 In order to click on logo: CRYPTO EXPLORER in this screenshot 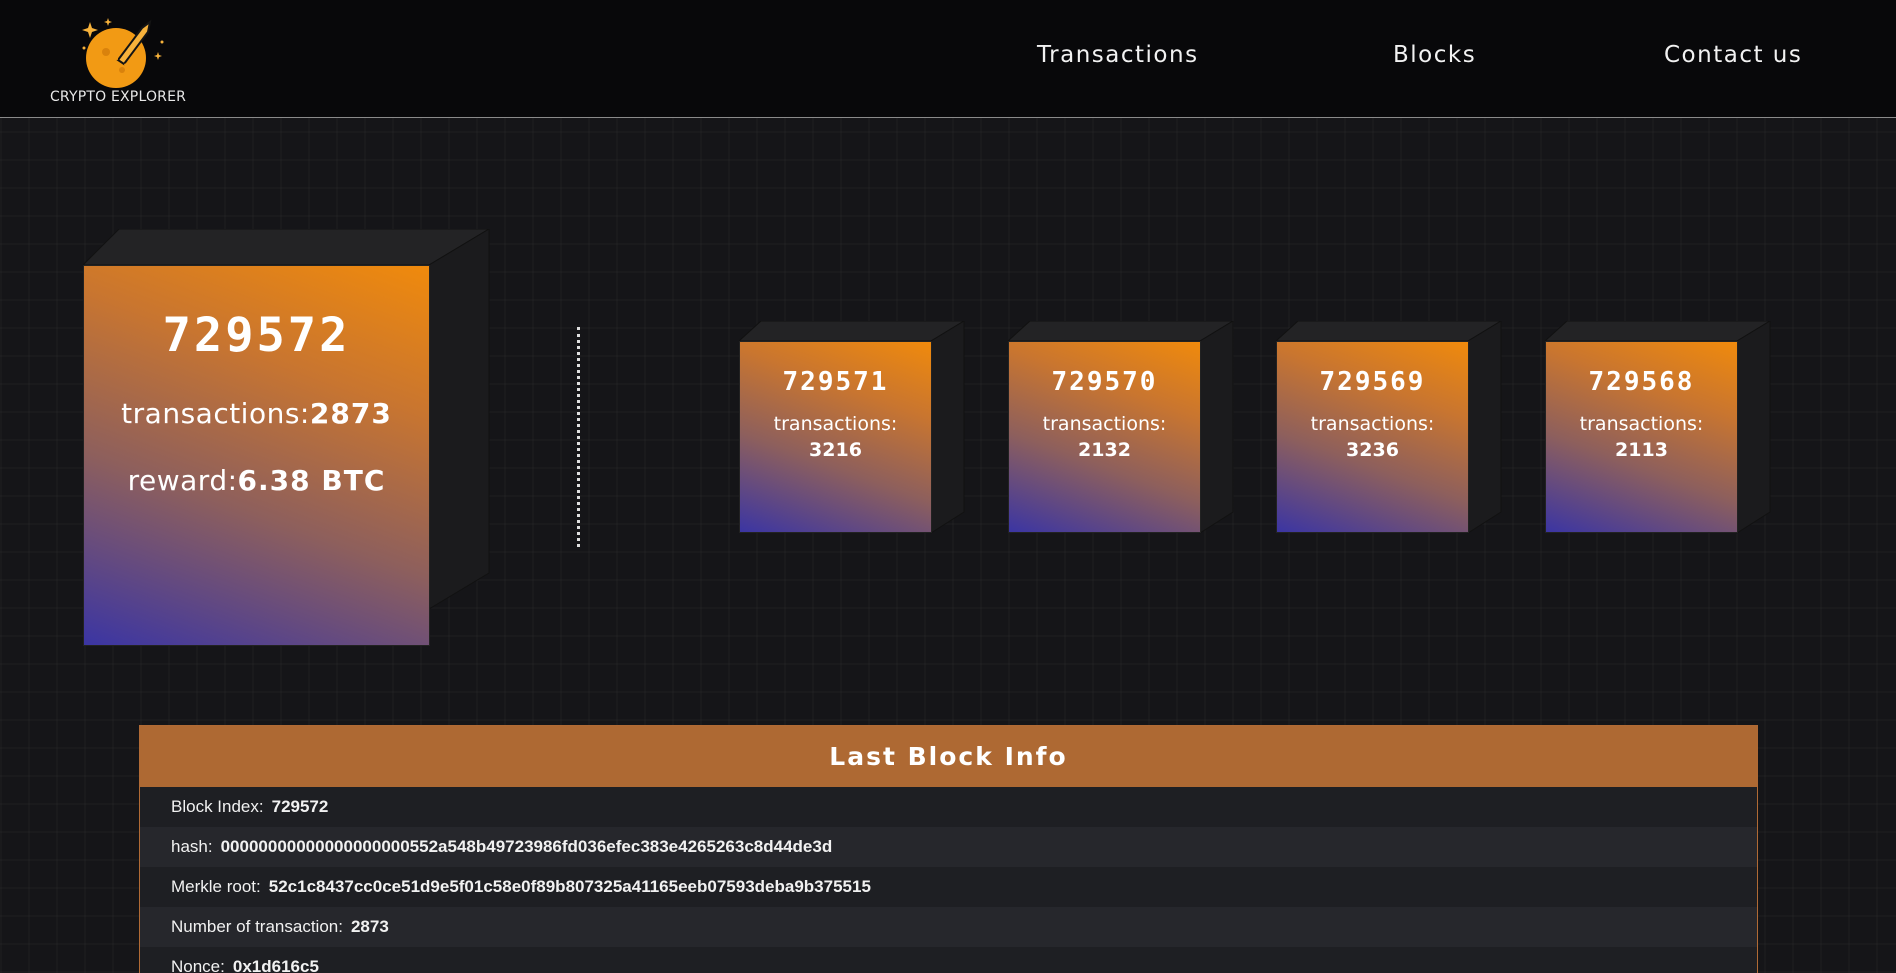, I will do `click(120, 59)`.